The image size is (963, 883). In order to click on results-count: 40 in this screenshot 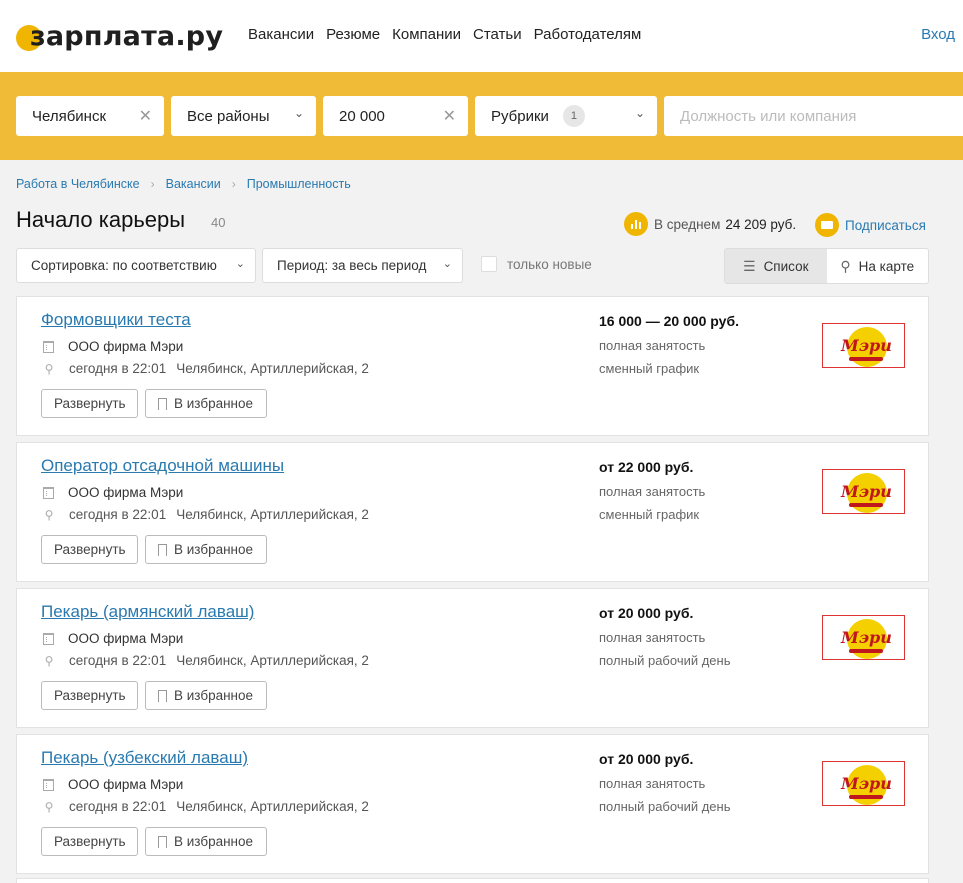, I will do `click(218, 222)`.